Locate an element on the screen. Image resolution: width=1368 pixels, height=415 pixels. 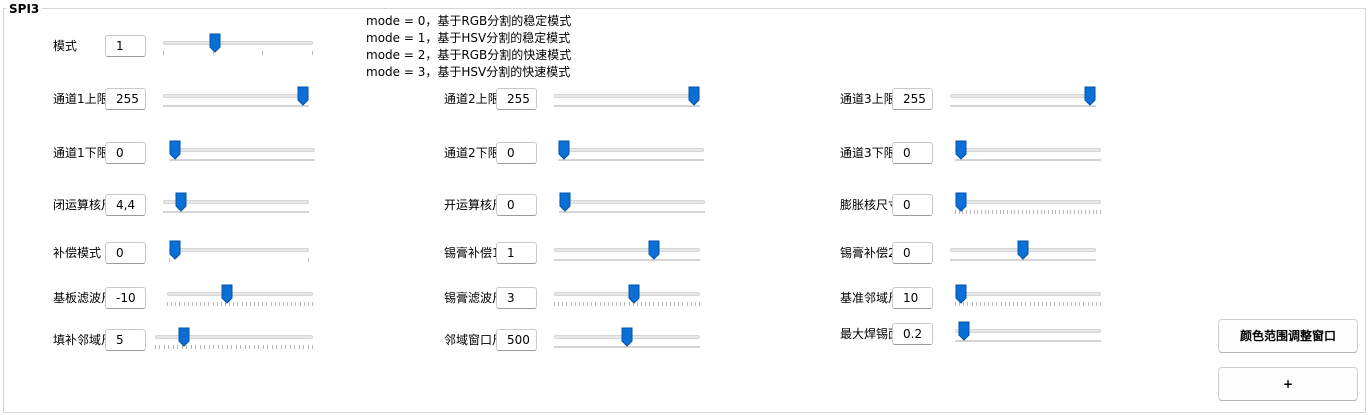
slider-ticks is located at coordinates (240, 304).